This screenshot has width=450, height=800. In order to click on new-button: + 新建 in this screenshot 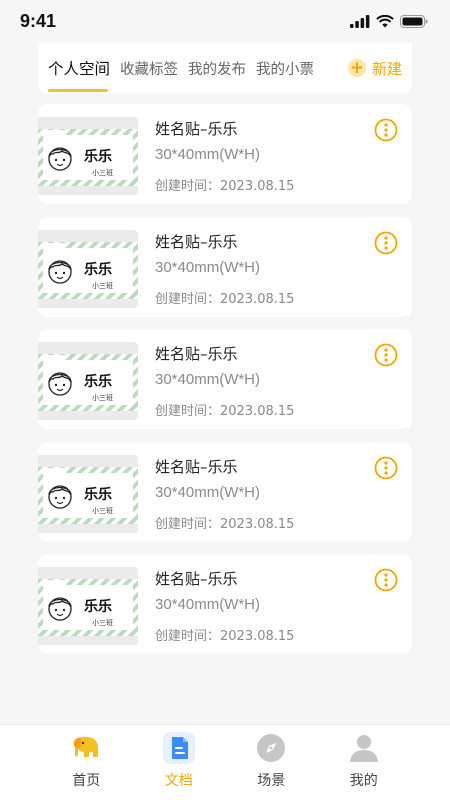, I will do `click(374, 68)`.